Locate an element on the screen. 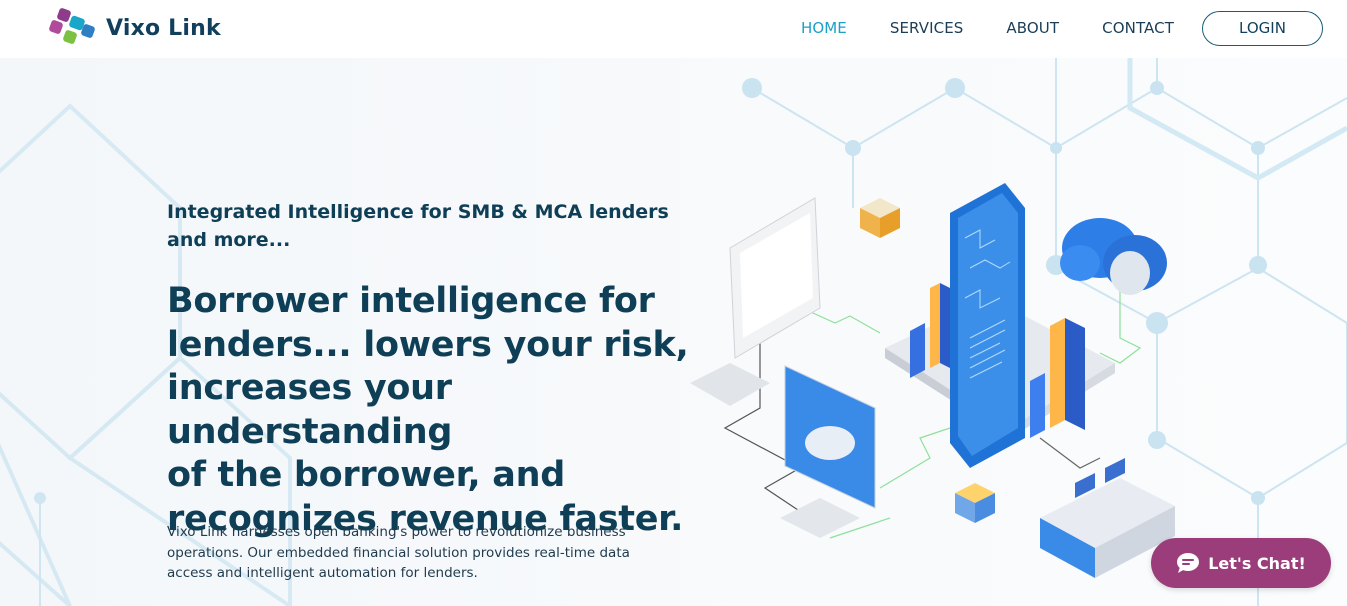 This screenshot has height=606, width=1347. headline-line: of the borrower, and is located at coordinates (366, 475).